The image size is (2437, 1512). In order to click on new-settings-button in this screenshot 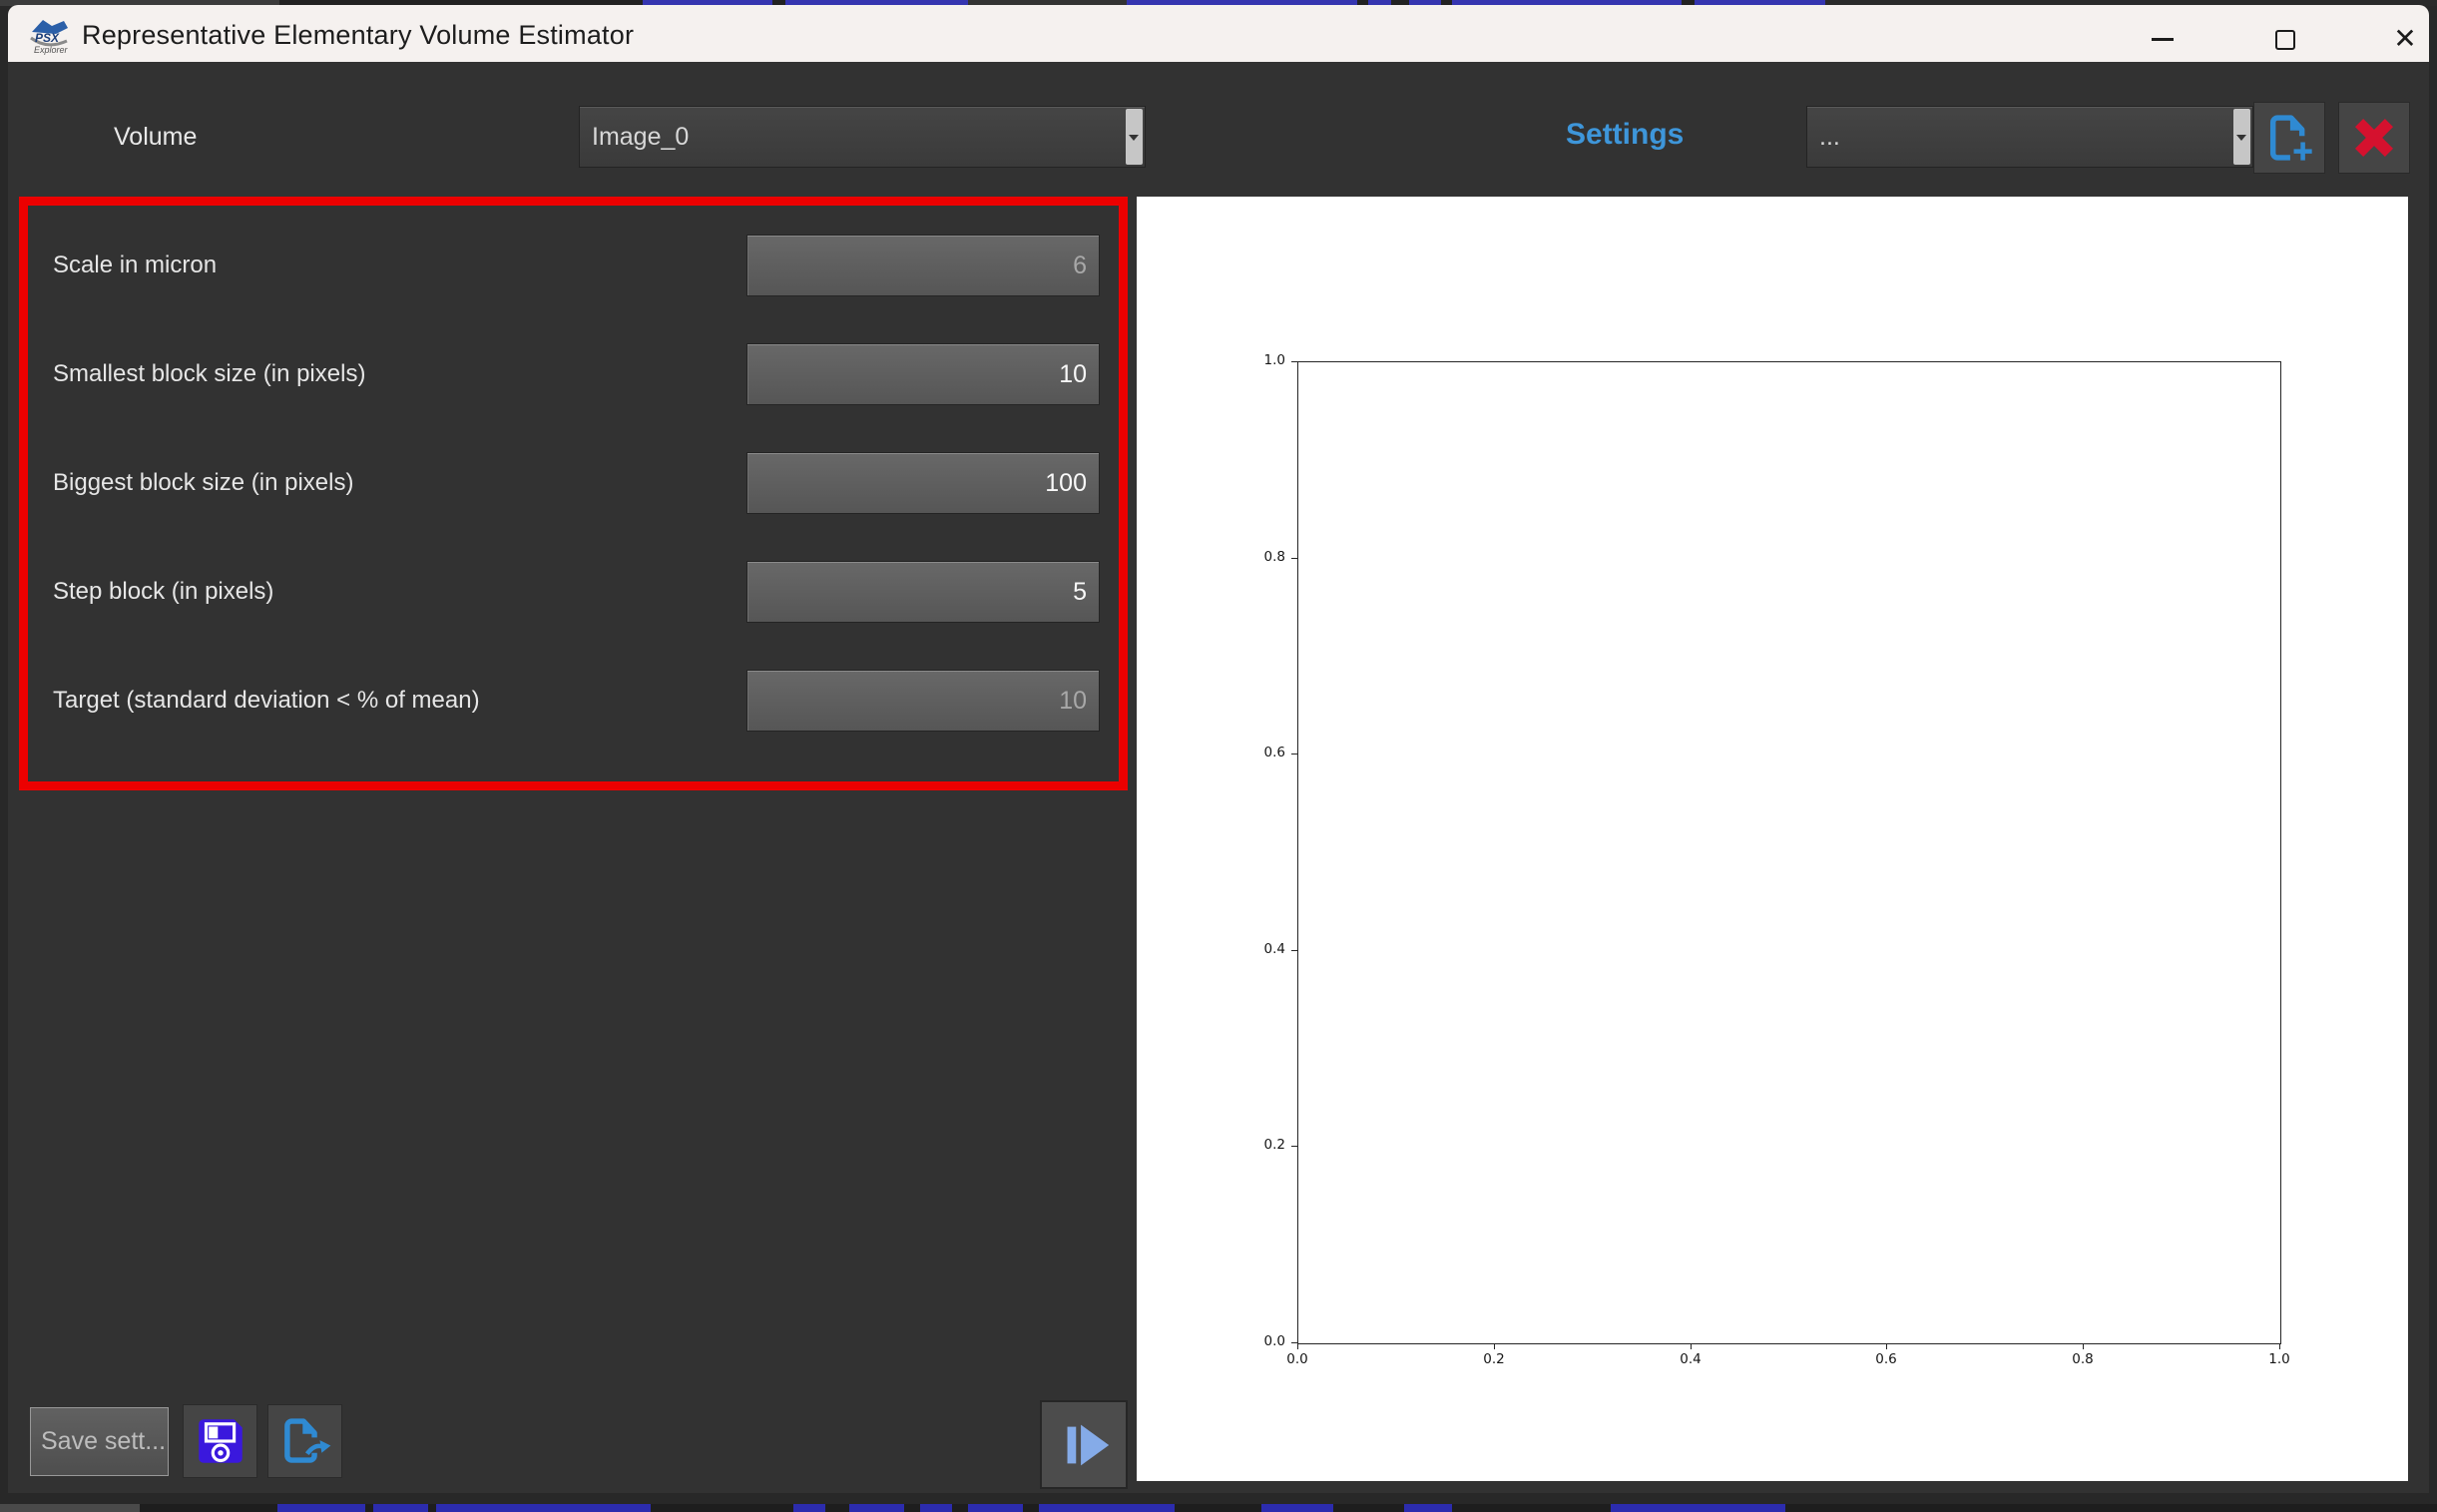, I will do `click(2289, 138)`.